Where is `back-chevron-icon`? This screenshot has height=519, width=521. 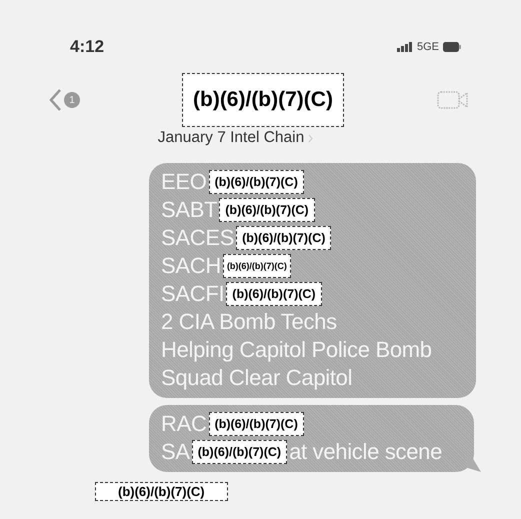
back-chevron-icon is located at coordinates (55, 100).